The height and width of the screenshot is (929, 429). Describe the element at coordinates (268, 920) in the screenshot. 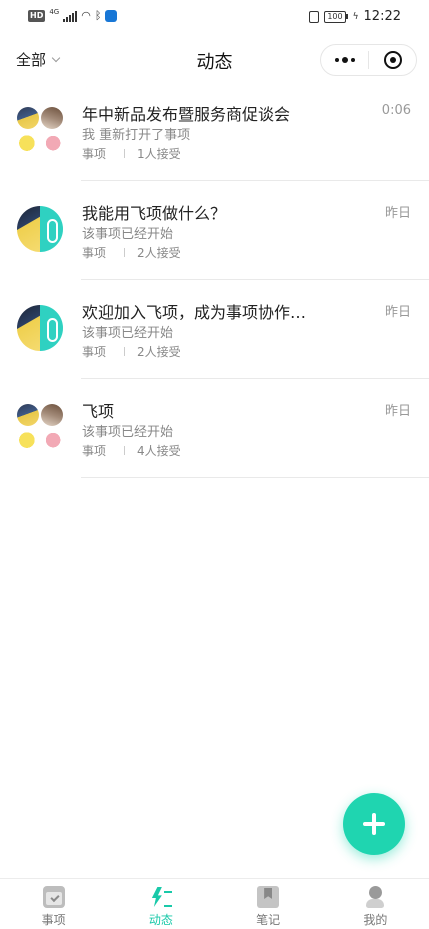

I see `tab-label: 笔记` at that location.